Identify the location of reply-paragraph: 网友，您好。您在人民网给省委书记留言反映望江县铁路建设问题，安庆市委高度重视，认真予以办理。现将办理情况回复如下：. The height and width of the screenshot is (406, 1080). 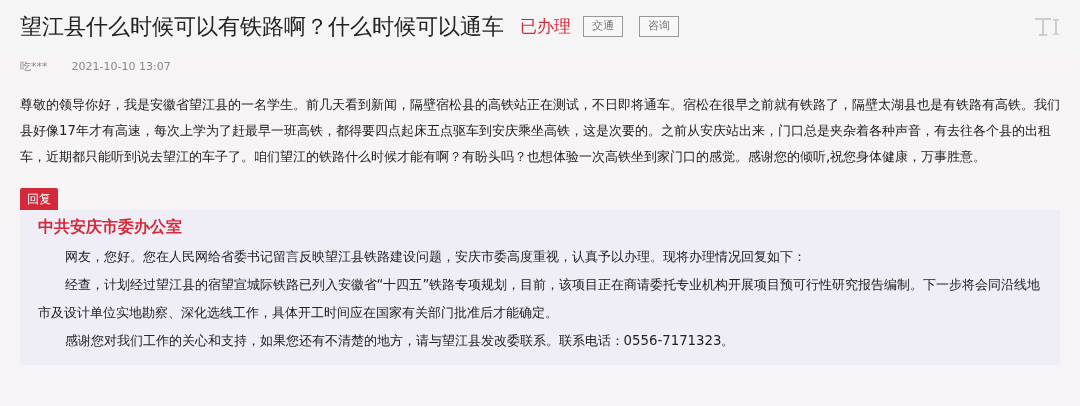
(435, 256).